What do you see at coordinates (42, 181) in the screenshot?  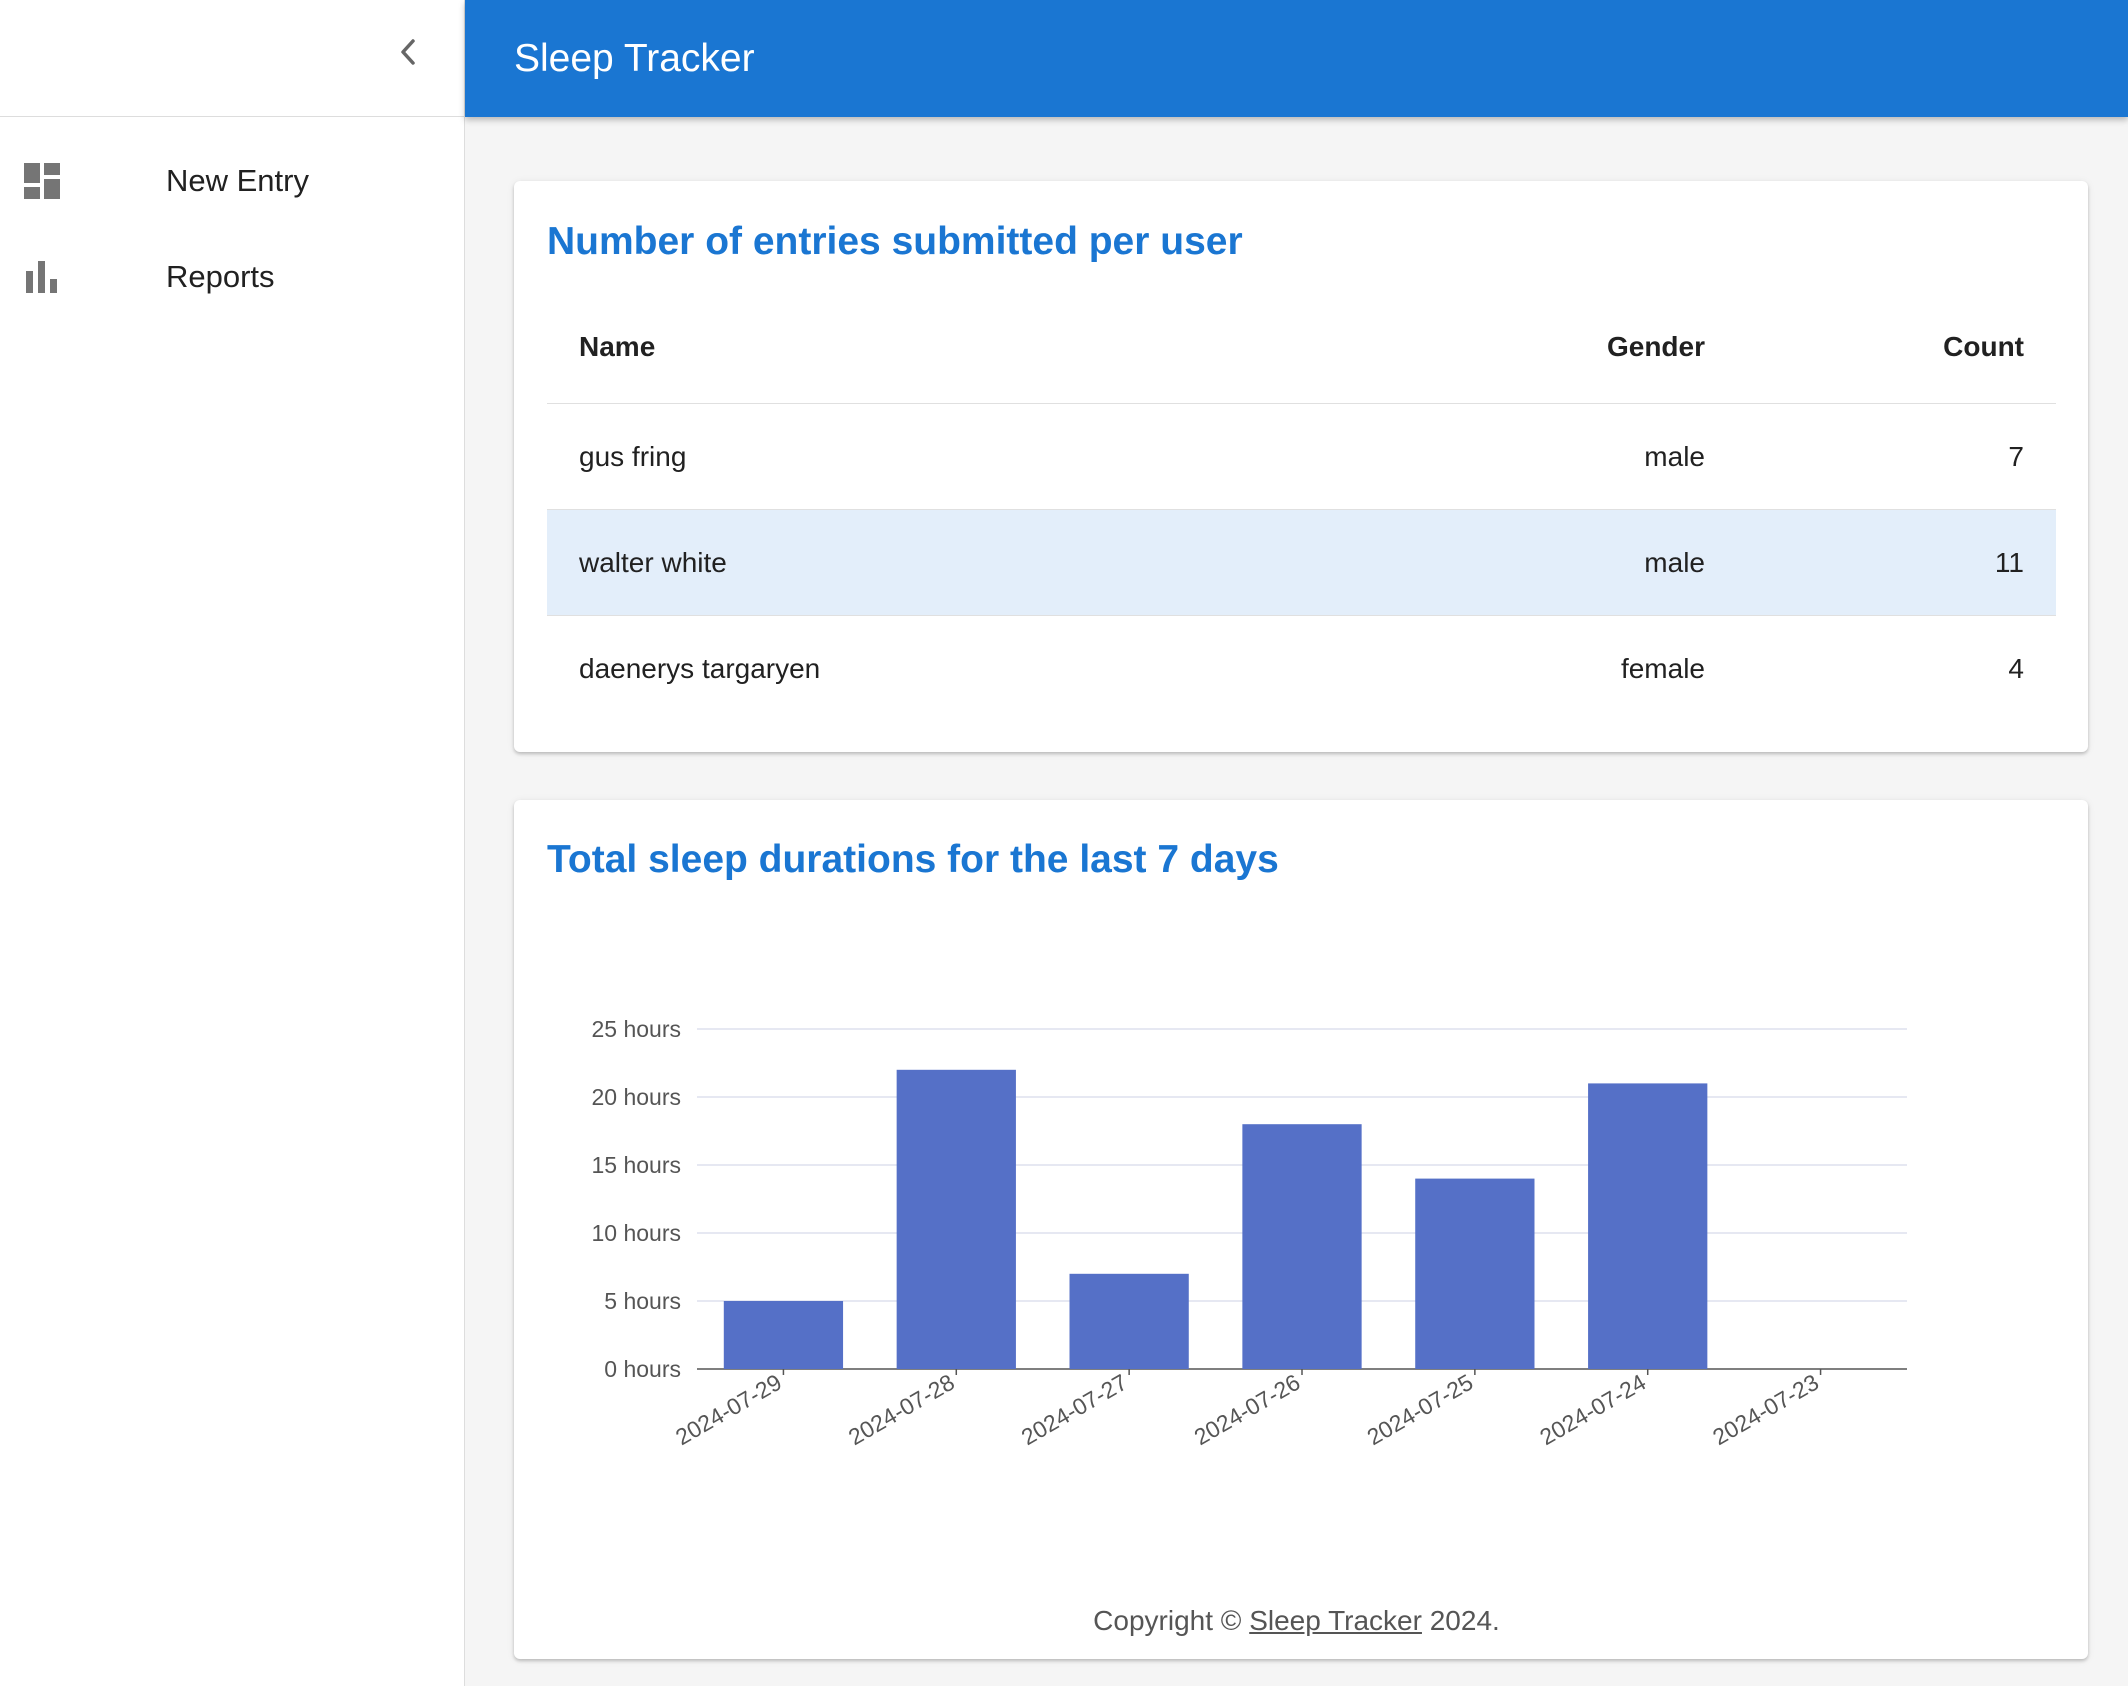 I see `dashboard-icon` at bounding box center [42, 181].